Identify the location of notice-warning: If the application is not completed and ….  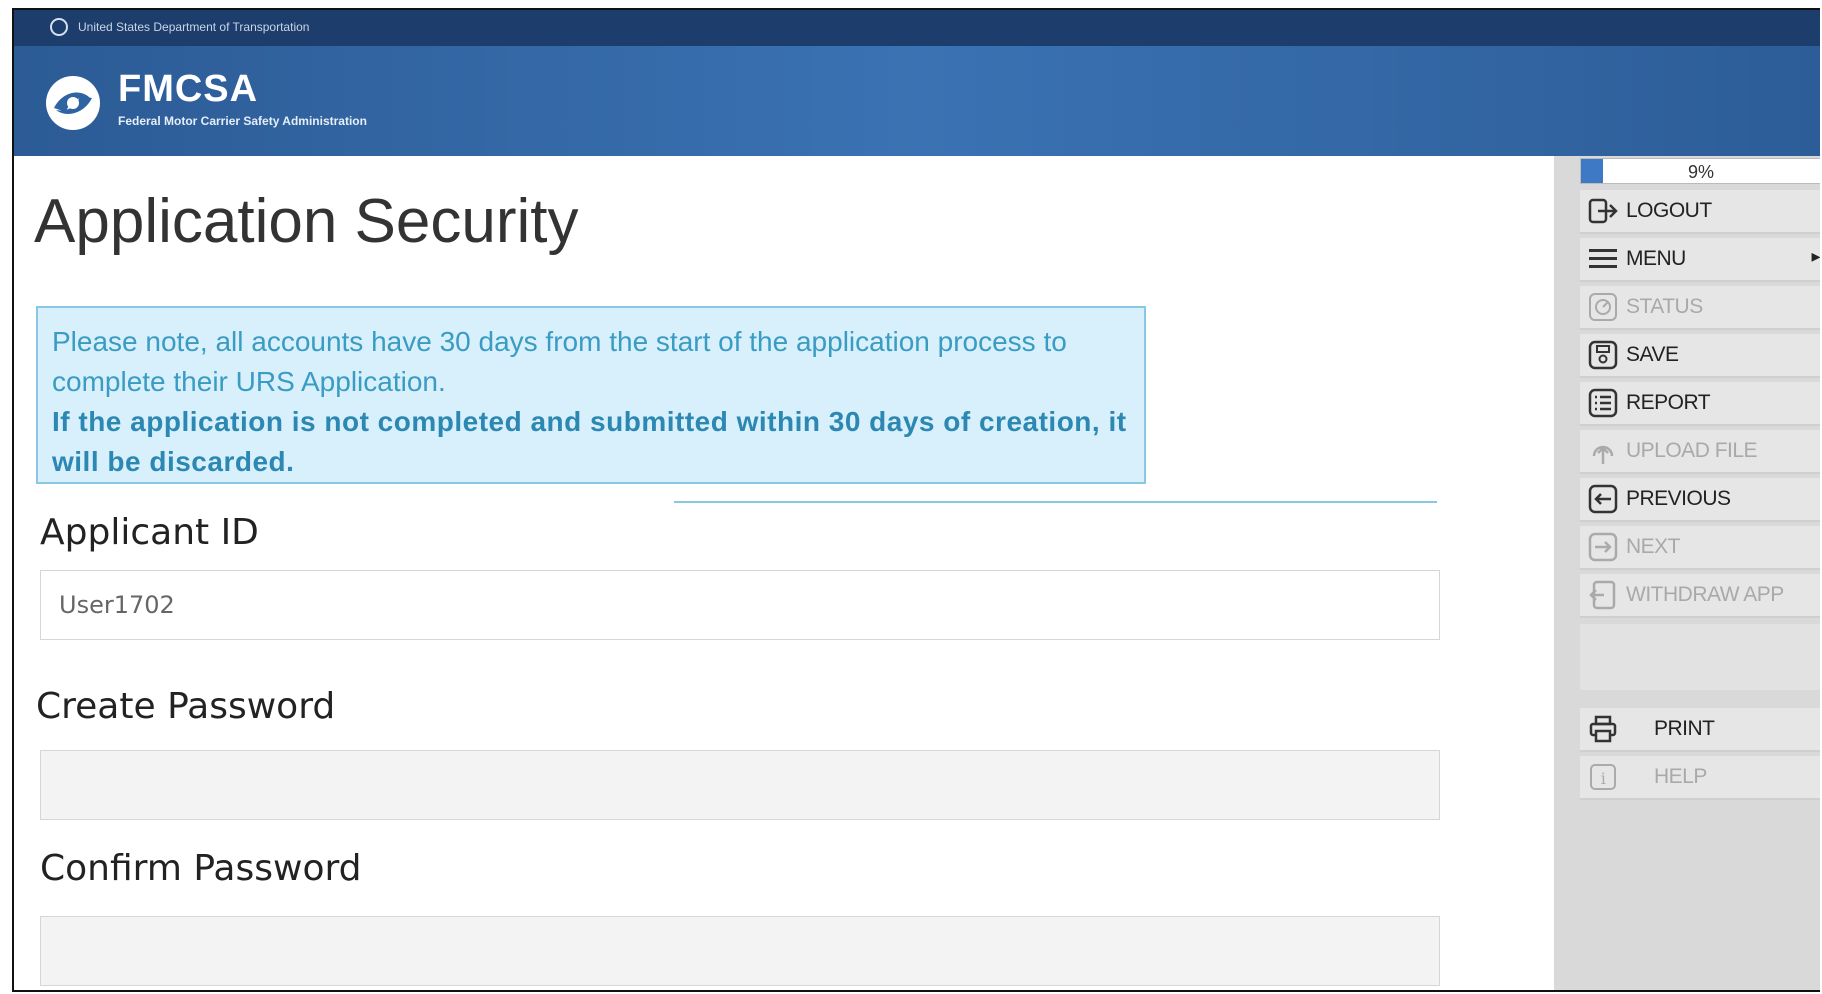
(589, 441).